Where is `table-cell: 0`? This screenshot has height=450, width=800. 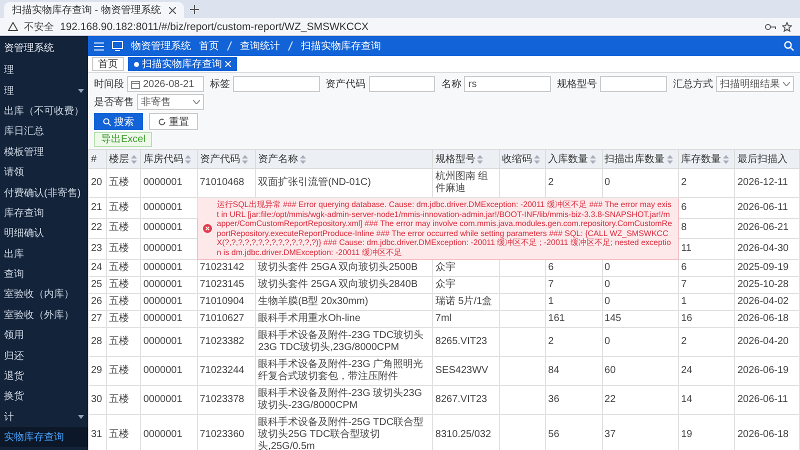
table-cell: 0 is located at coordinates (640, 342).